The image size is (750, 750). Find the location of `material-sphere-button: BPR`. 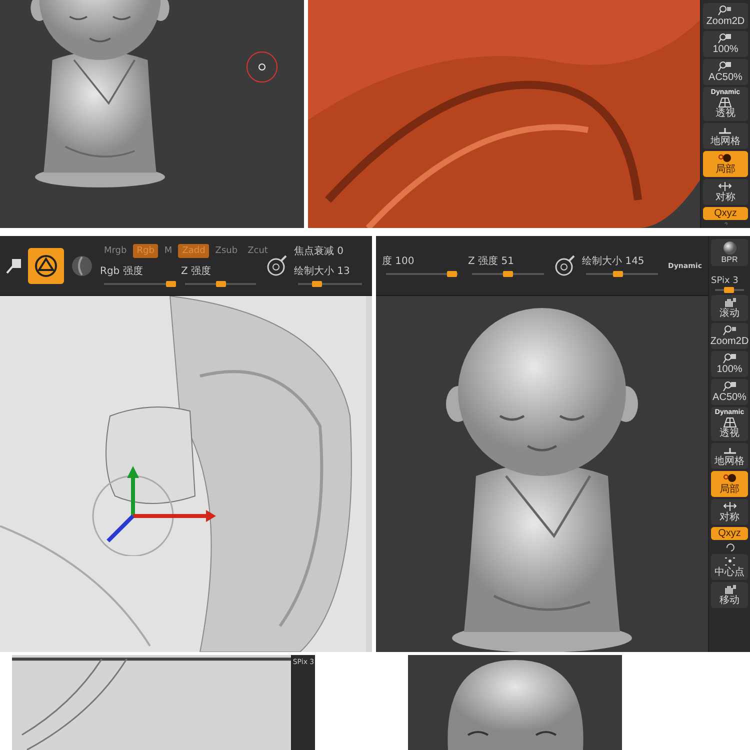

material-sphere-button: BPR is located at coordinates (729, 252).